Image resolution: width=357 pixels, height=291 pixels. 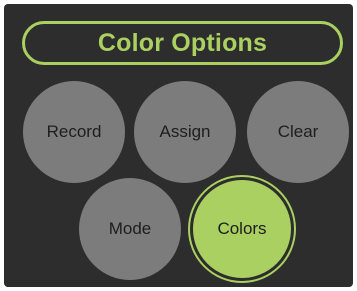 I want to click on clear-button: Clear, so click(x=298, y=132).